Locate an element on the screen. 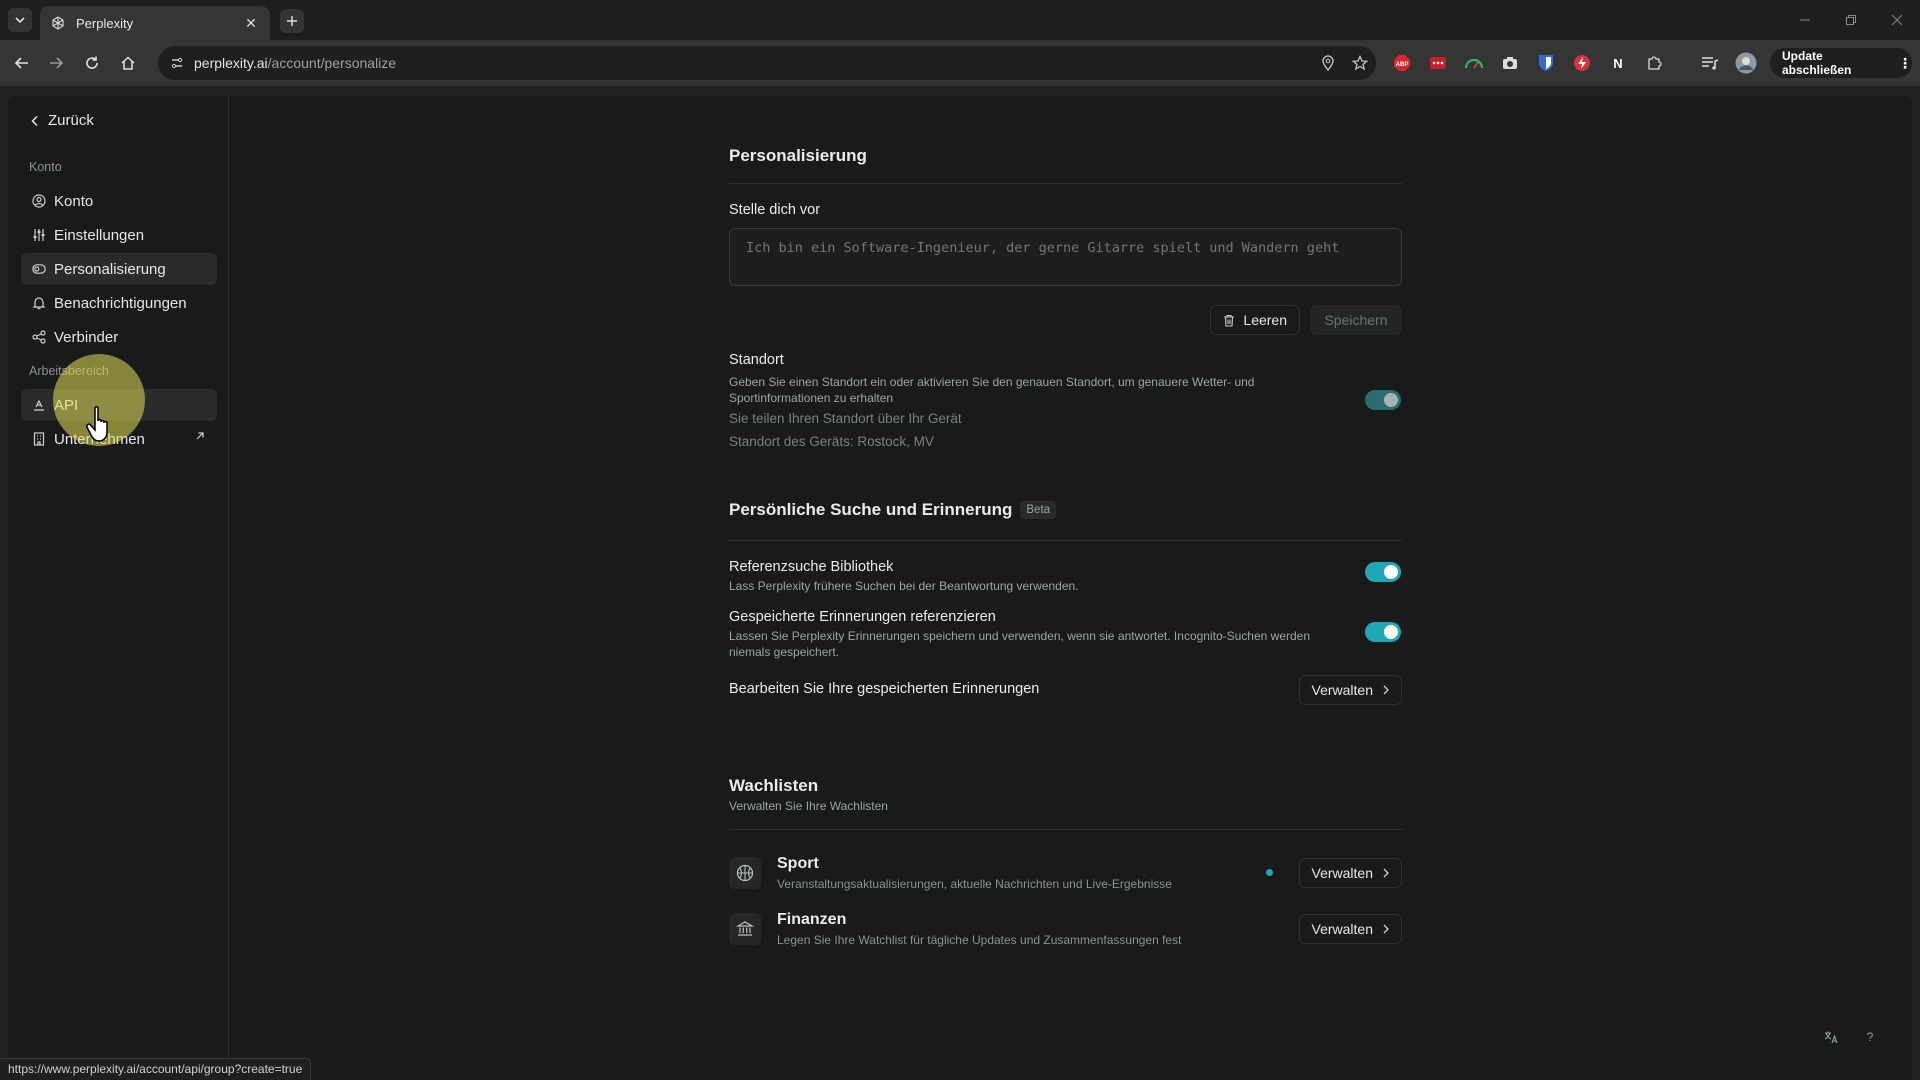 The height and width of the screenshot is (1080, 1920). watchlists-title: Wachlisten is located at coordinates (774, 785).